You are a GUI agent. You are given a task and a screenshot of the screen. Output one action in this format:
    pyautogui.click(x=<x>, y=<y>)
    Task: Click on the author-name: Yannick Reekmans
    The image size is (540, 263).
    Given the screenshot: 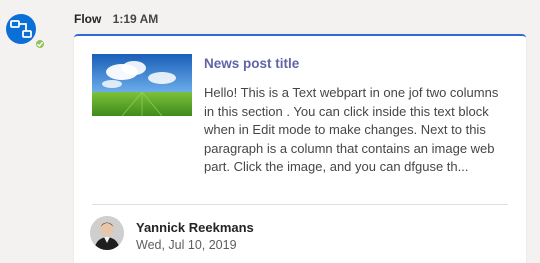 What is the action you would take?
    pyautogui.click(x=195, y=227)
    